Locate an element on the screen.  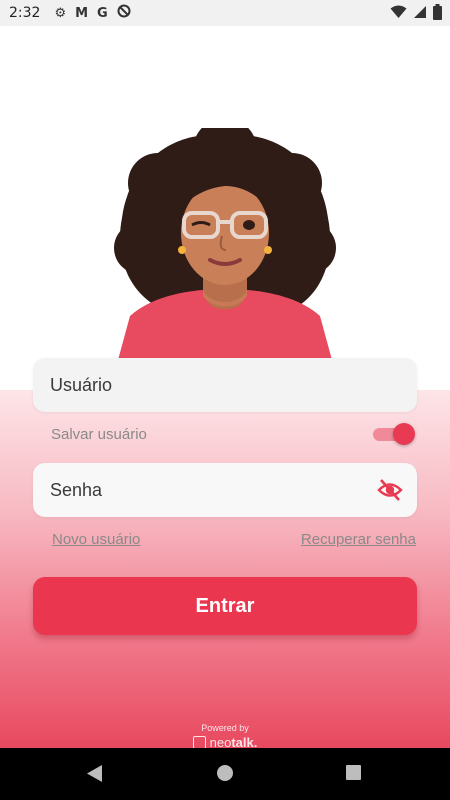
enter-button: Entrar is located at coordinates (225, 606).